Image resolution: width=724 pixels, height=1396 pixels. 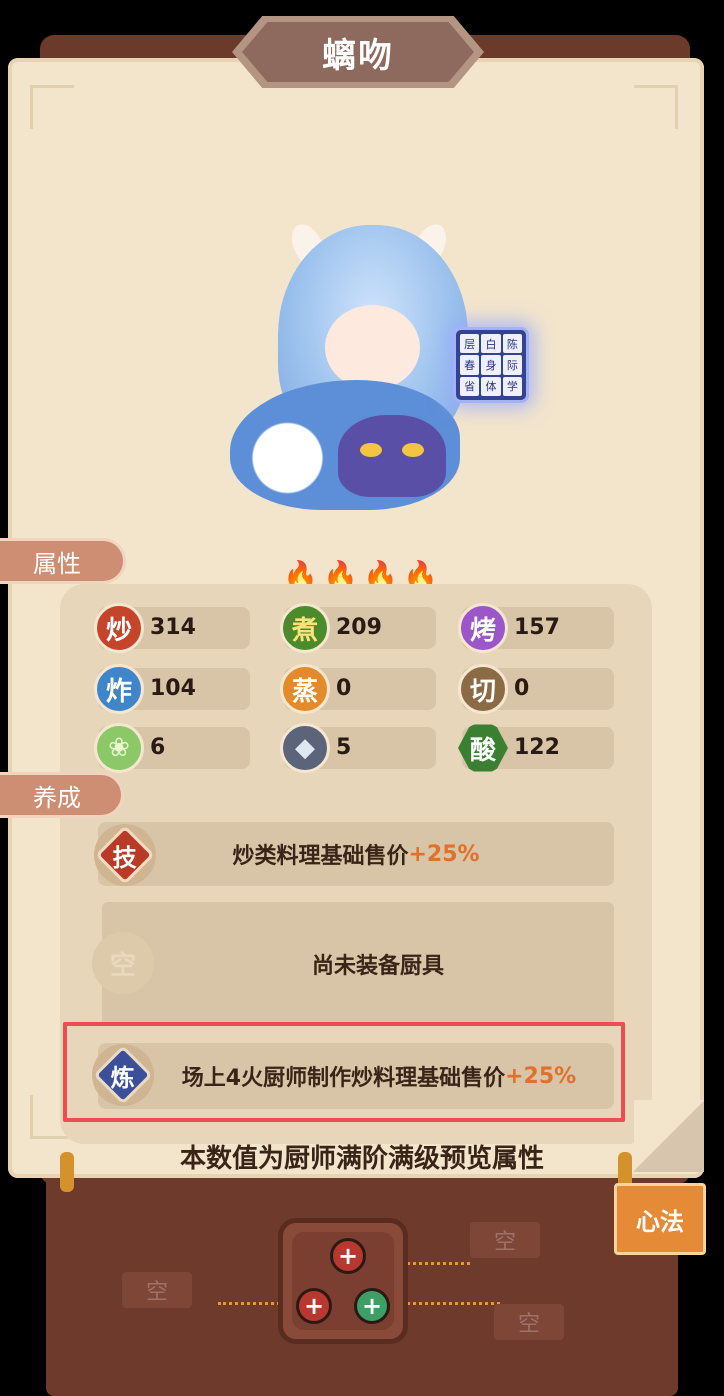 I want to click on tab-training: 养成, so click(x=62, y=795).